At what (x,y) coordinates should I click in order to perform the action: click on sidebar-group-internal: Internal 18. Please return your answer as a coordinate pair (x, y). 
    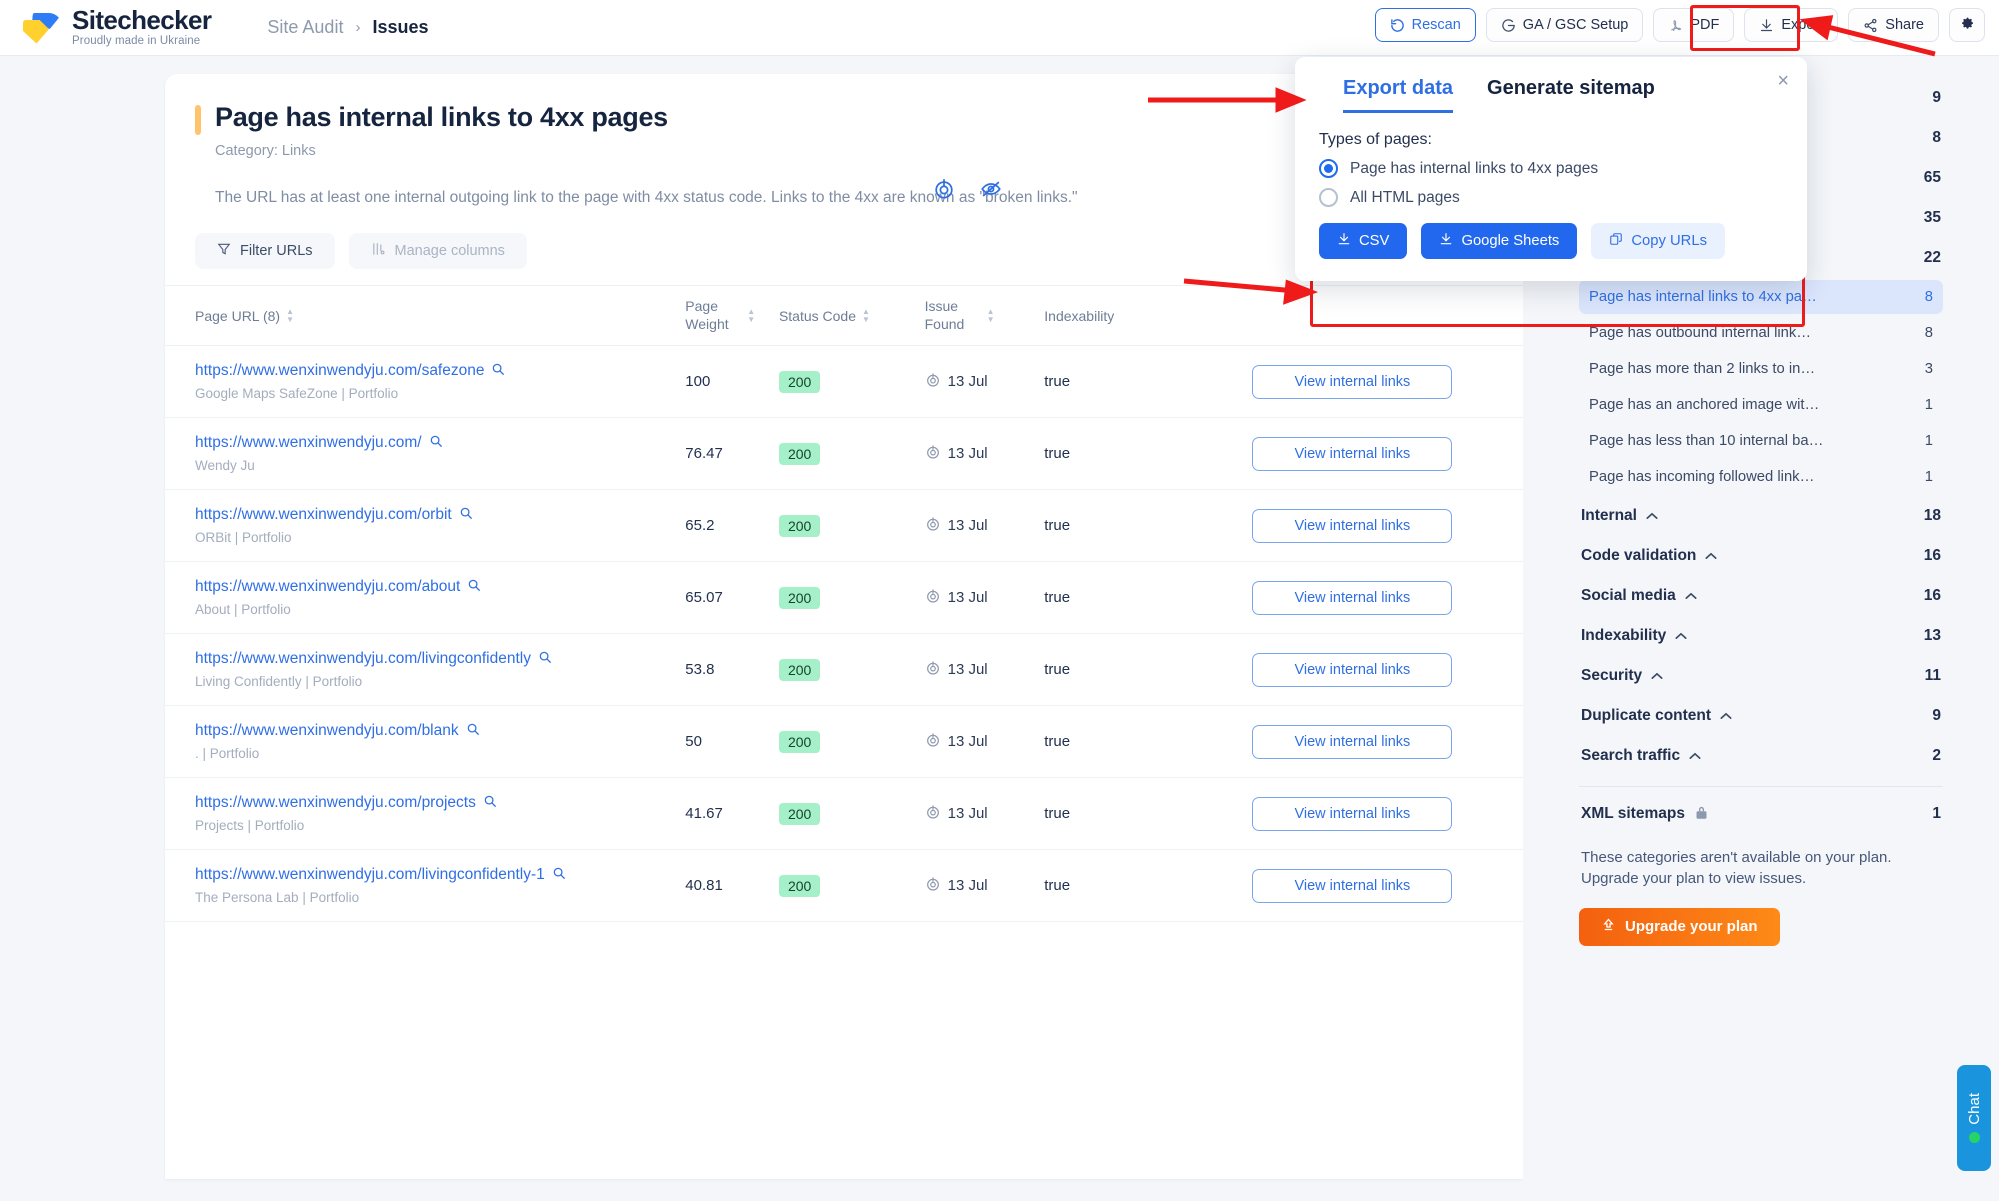
    Looking at the image, I should click on (1761, 516).